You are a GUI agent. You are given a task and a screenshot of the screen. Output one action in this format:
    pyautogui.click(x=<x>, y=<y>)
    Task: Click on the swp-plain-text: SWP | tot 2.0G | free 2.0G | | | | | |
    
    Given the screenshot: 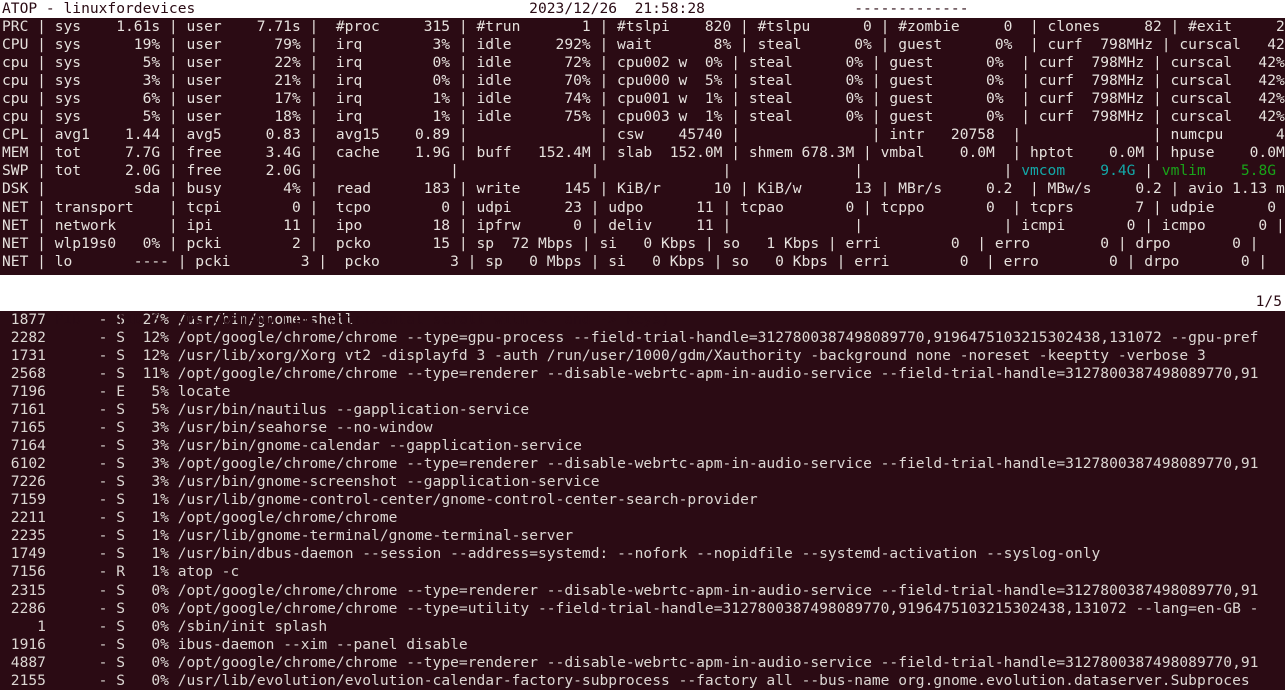 What is the action you would take?
    pyautogui.click(x=512, y=171)
    